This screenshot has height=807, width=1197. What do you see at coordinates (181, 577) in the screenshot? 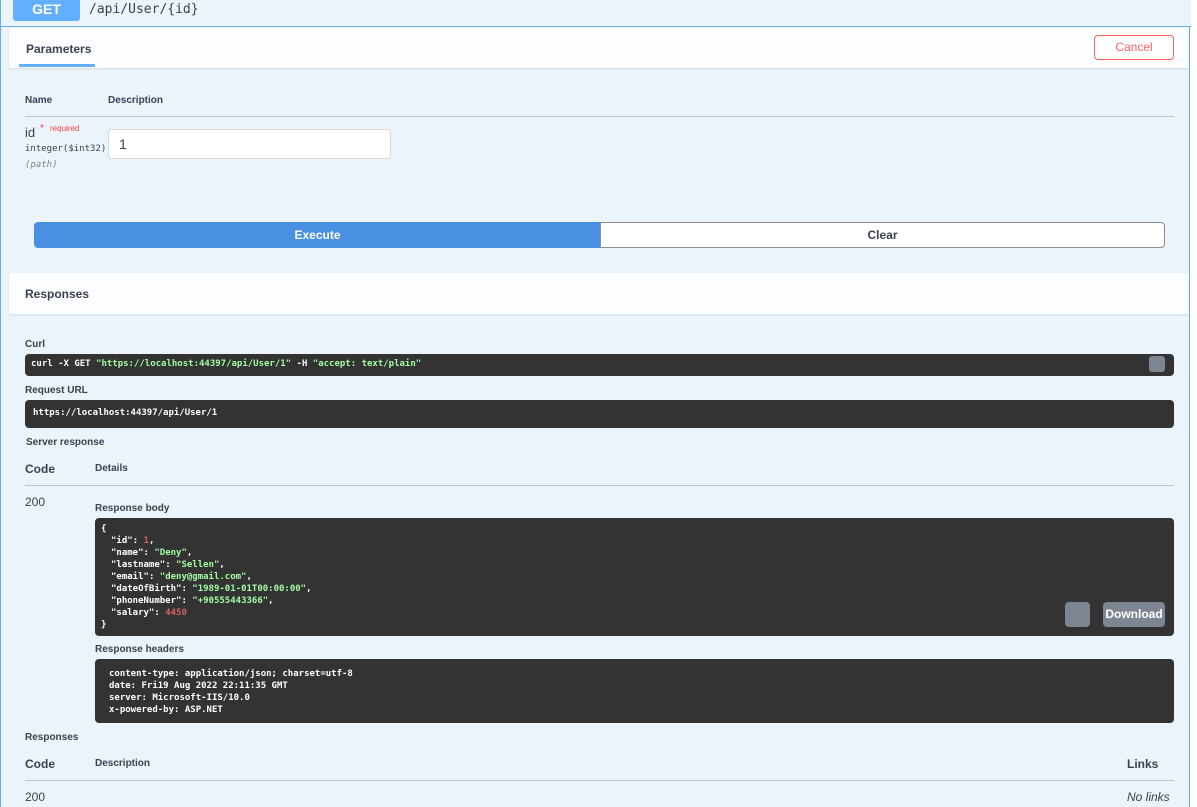
I see `json-line-email: "email": "deny@gmail.com",` at bounding box center [181, 577].